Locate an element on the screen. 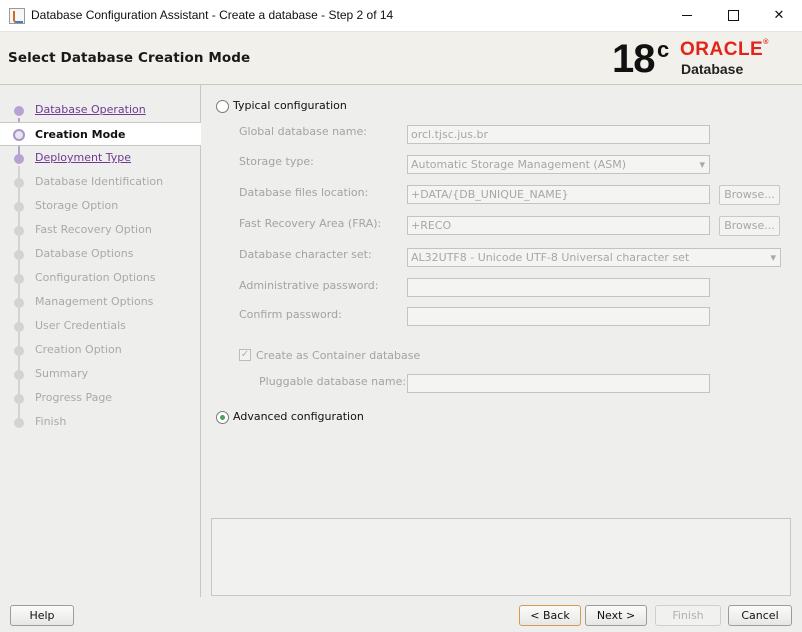 The width and height of the screenshot is (802, 632). step-storage-option: Storage Option is located at coordinates (100, 206).